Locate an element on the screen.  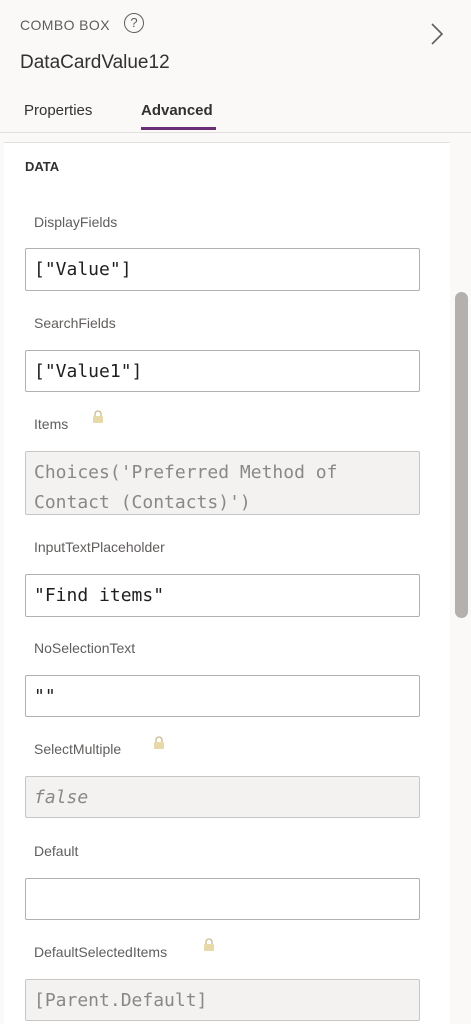
tab-advanced: Advanced is located at coordinates (177, 110).